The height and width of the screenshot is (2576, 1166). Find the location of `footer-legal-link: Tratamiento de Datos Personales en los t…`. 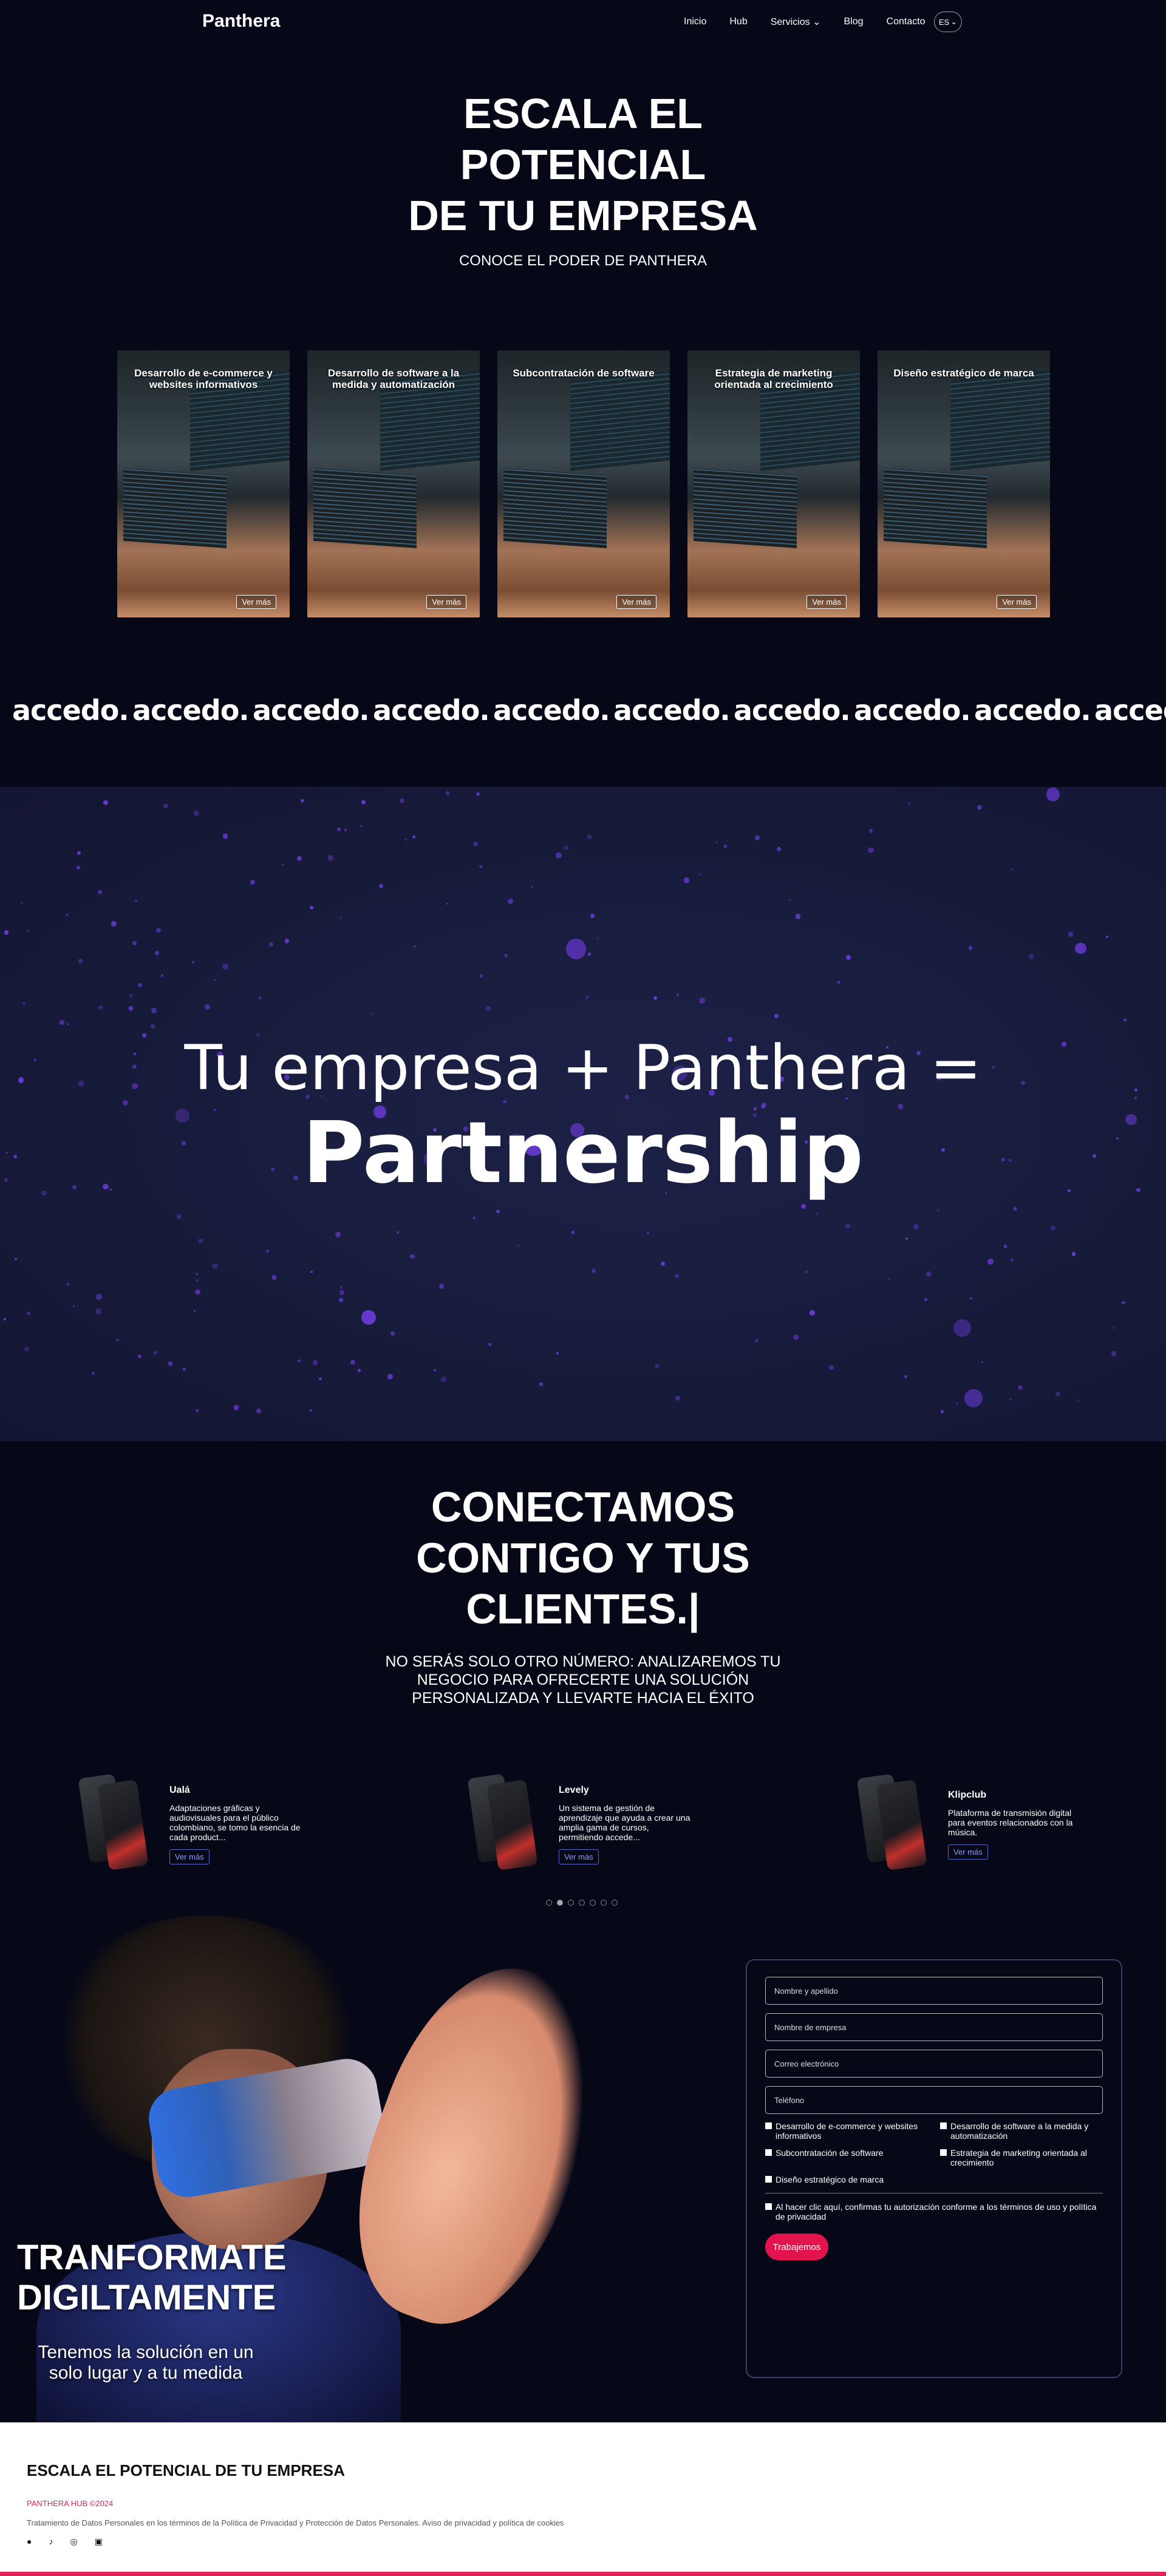

footer-legal-link: Tratamiento de Datos Personales en los t… is located at coordinates (295, 2522).